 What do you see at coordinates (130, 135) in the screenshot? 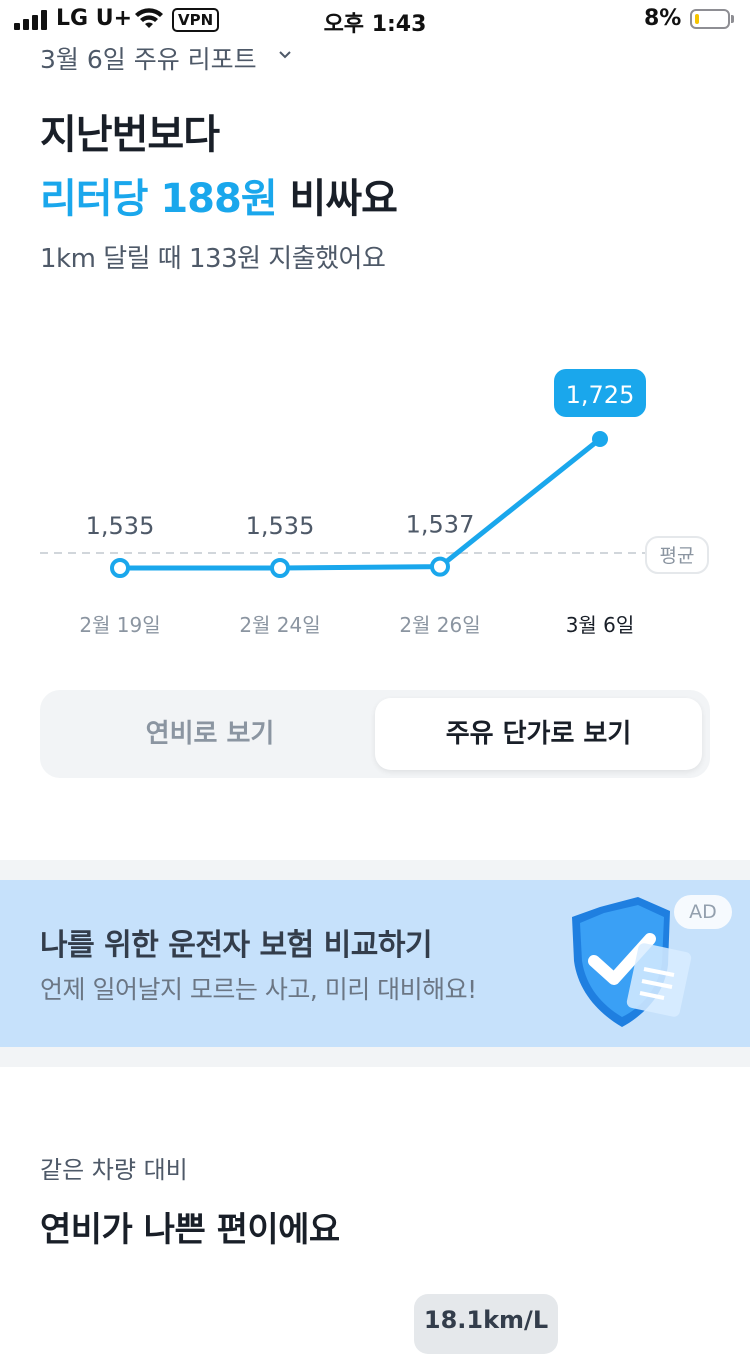
I see `summary-headline: 지난번보다` at bounding box center [130, 135].